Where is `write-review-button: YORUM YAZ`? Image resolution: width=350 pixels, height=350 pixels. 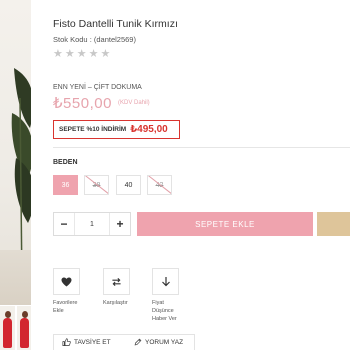
write-review-button: YORUM YAZ is located at coordinates (158, 342).